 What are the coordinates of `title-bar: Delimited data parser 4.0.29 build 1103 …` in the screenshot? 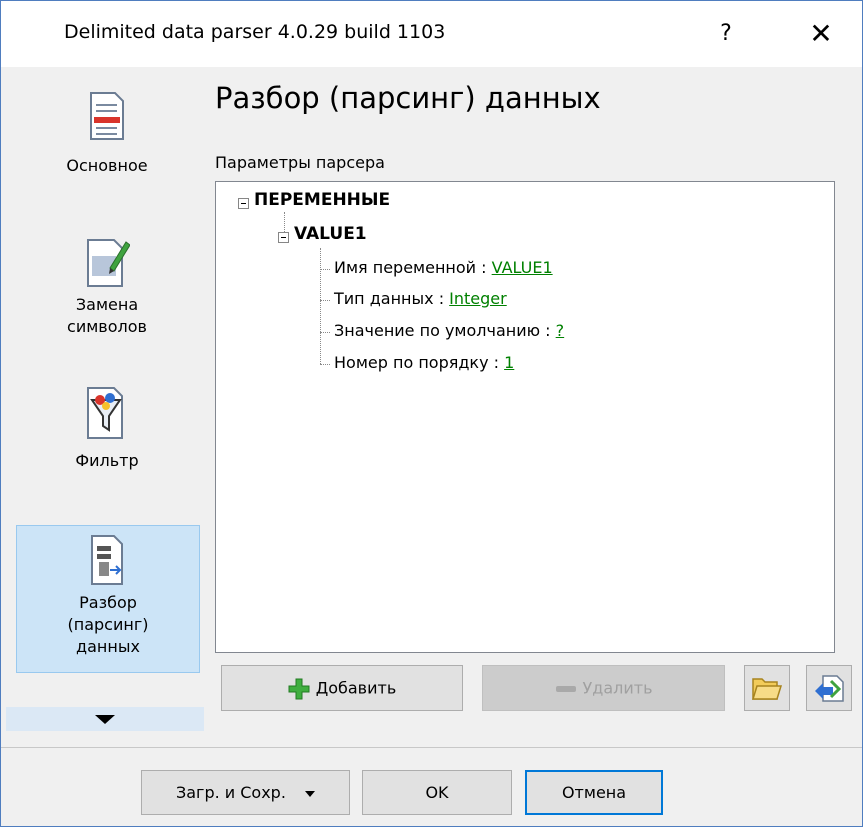 It's located at (431, 34).